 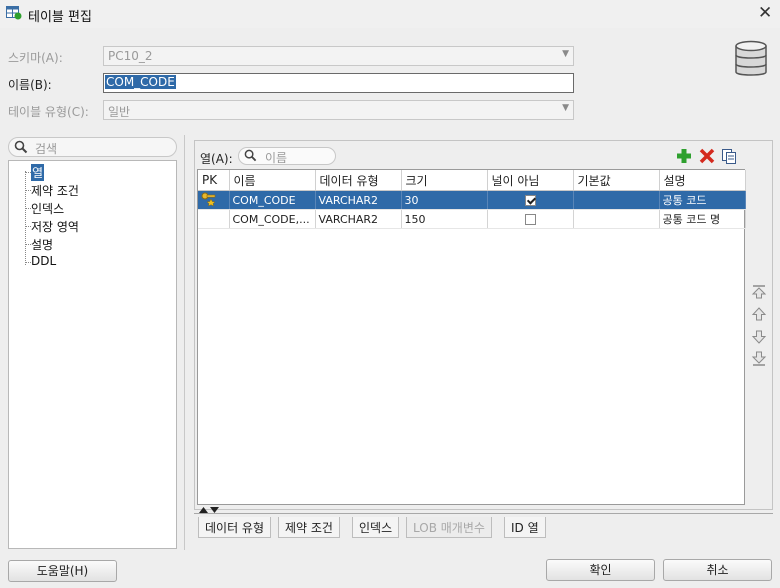 I want to click on columns-label: 열(A):, so click(x=216, y=159).